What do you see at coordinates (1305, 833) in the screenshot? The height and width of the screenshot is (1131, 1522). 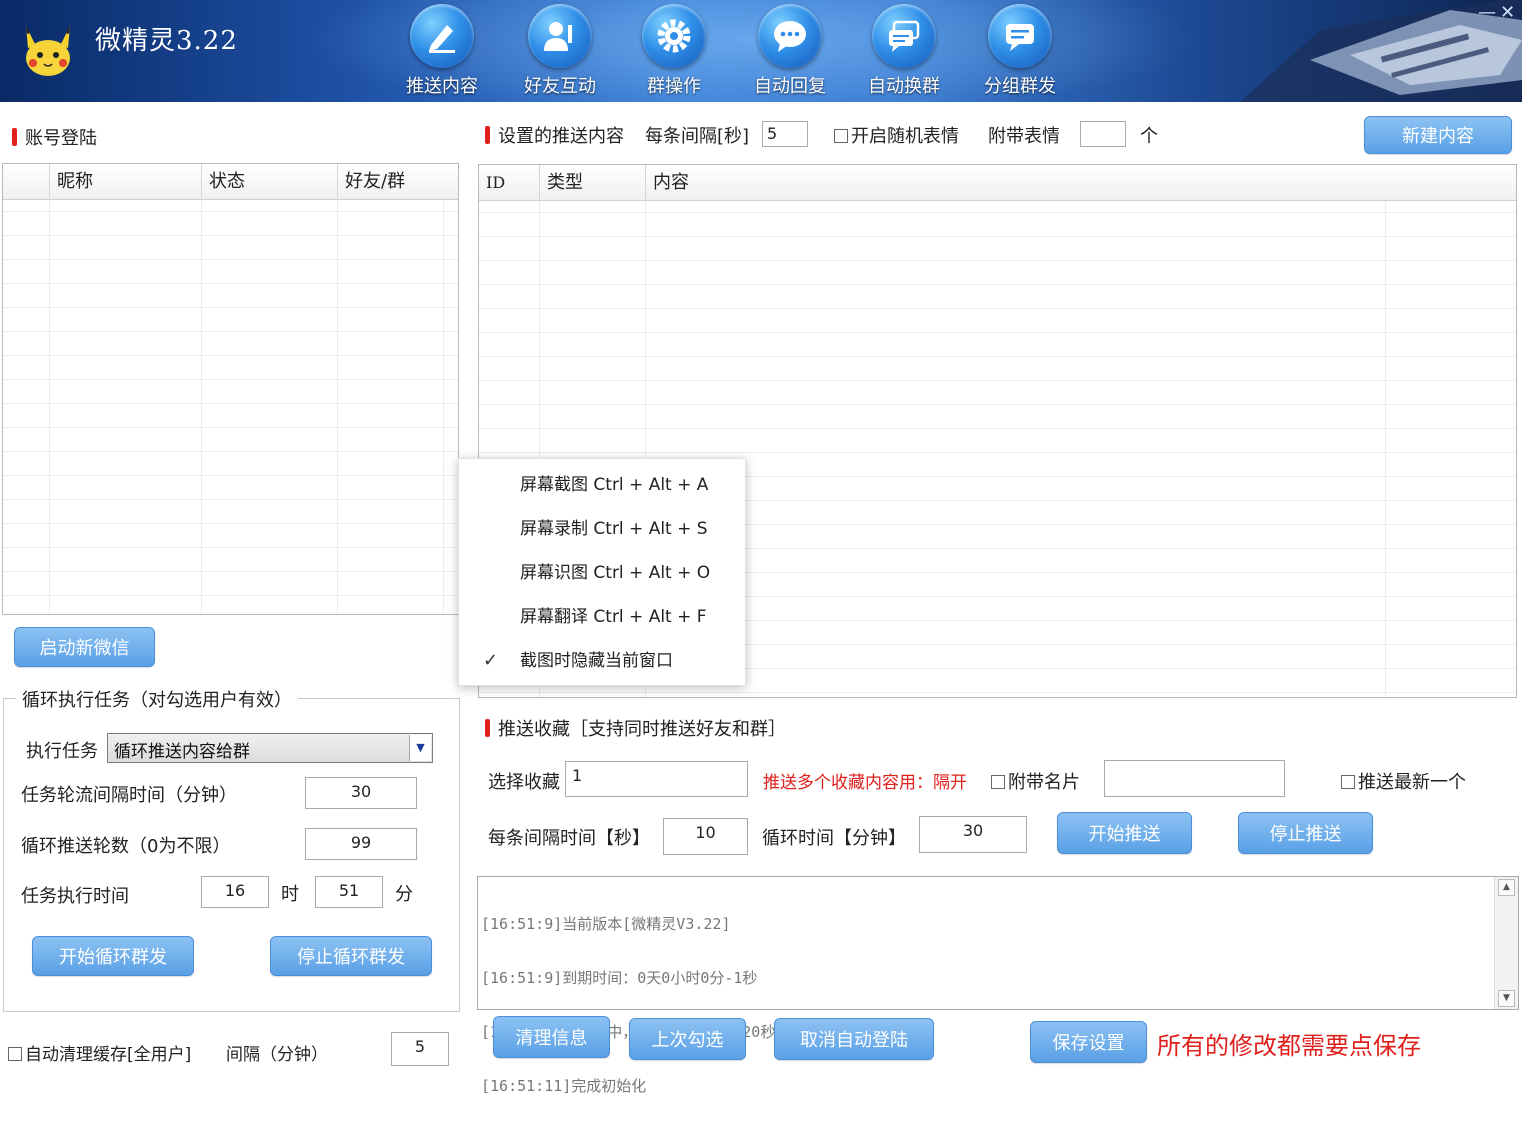 I see `stop-push-button: 停止推送` at bounding box center [1305, 833].